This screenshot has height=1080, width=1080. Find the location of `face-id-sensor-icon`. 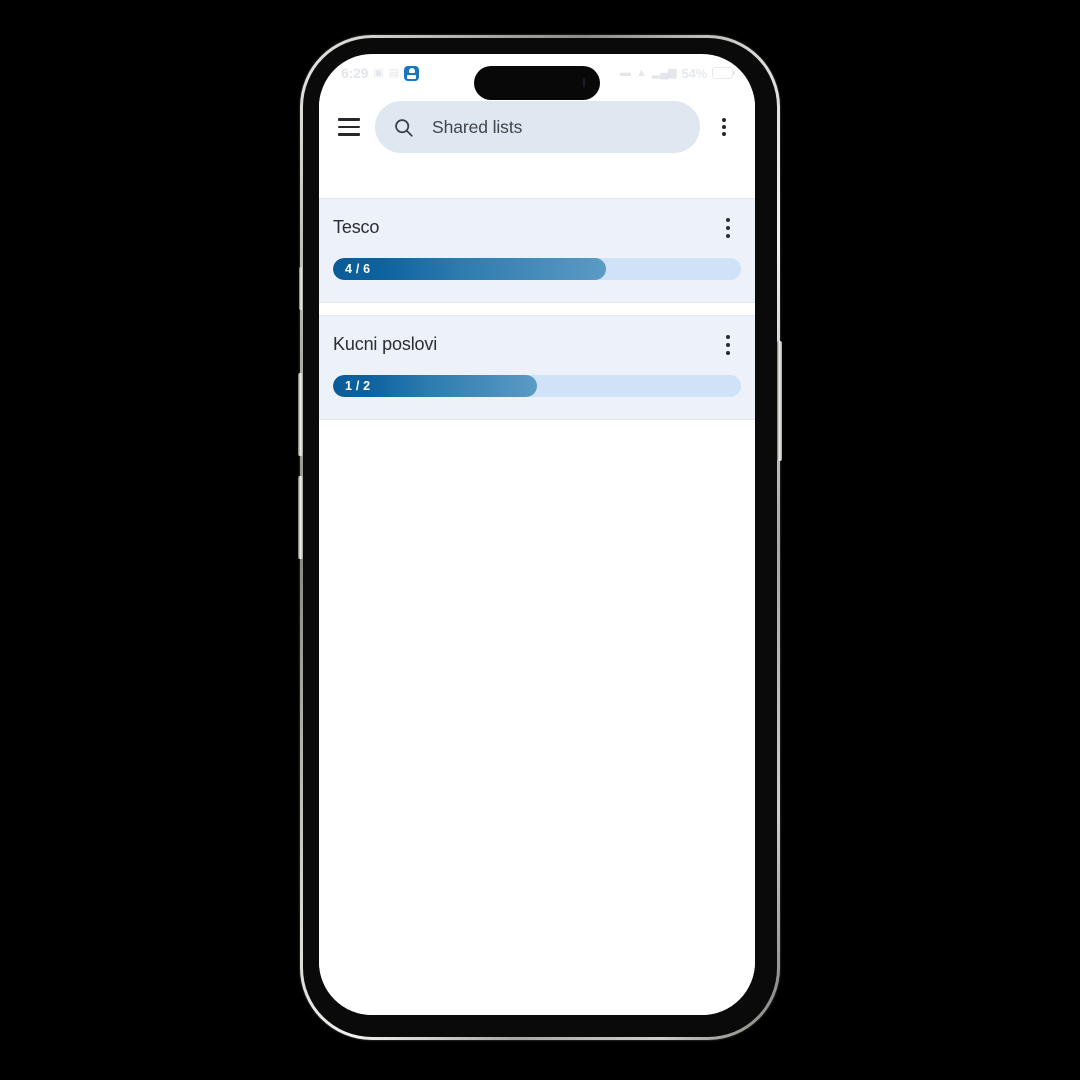

face-id-sensor-icon is located at coordinates (584, 83).